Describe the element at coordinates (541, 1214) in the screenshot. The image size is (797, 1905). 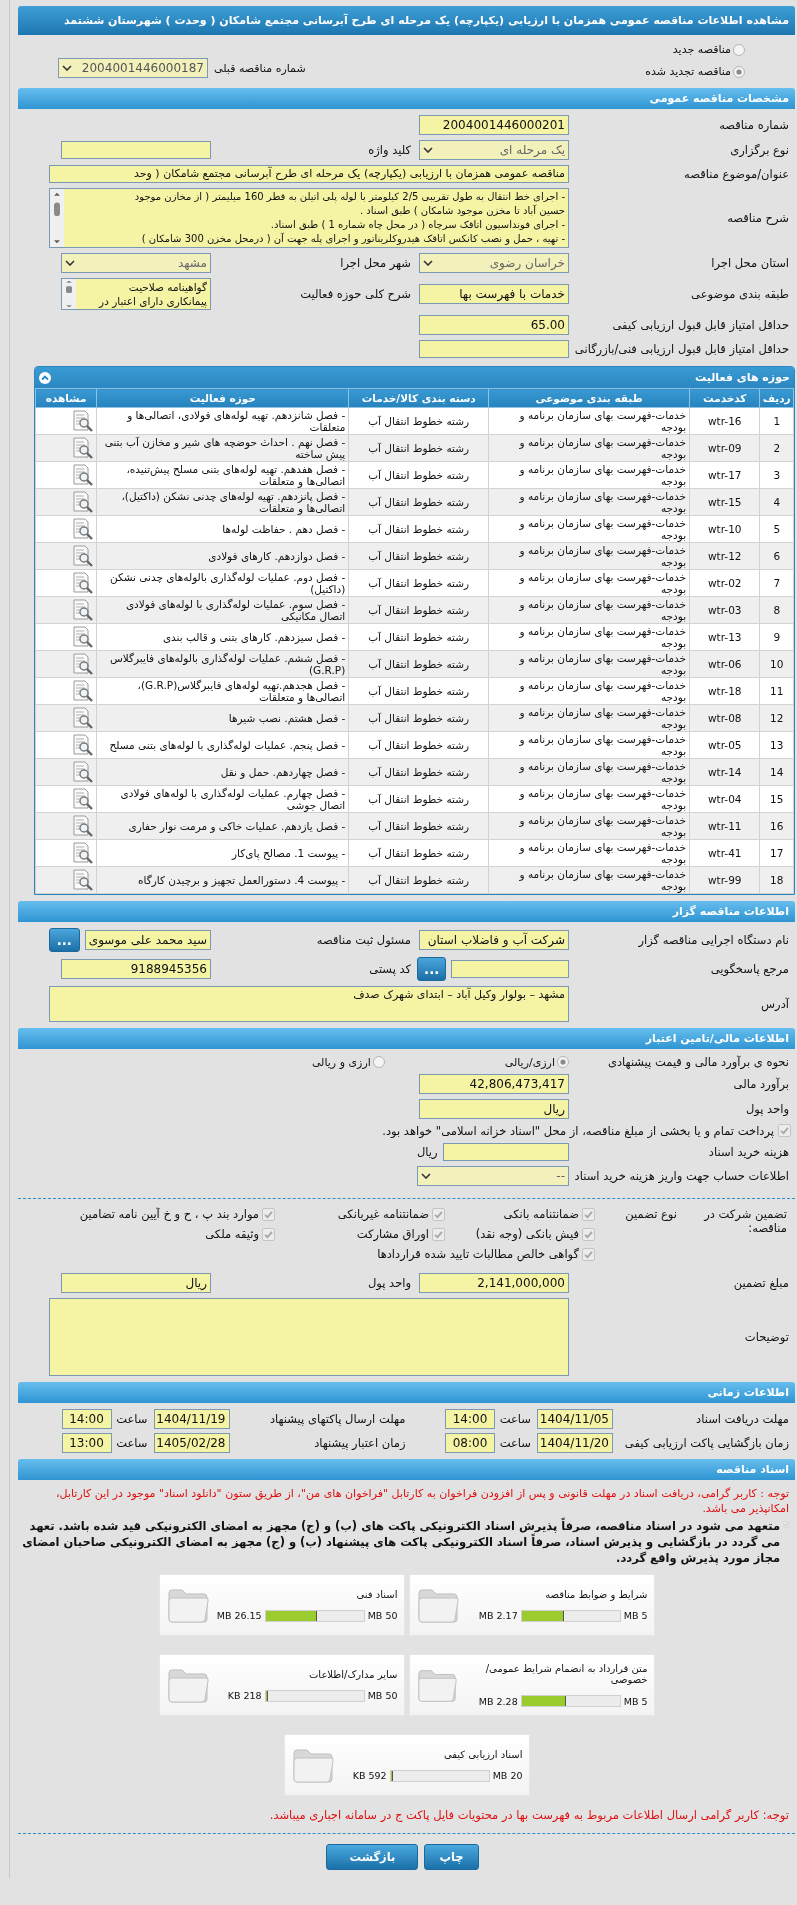
I see `checkbox-label: ضمانتنامه بانکی` at that location.